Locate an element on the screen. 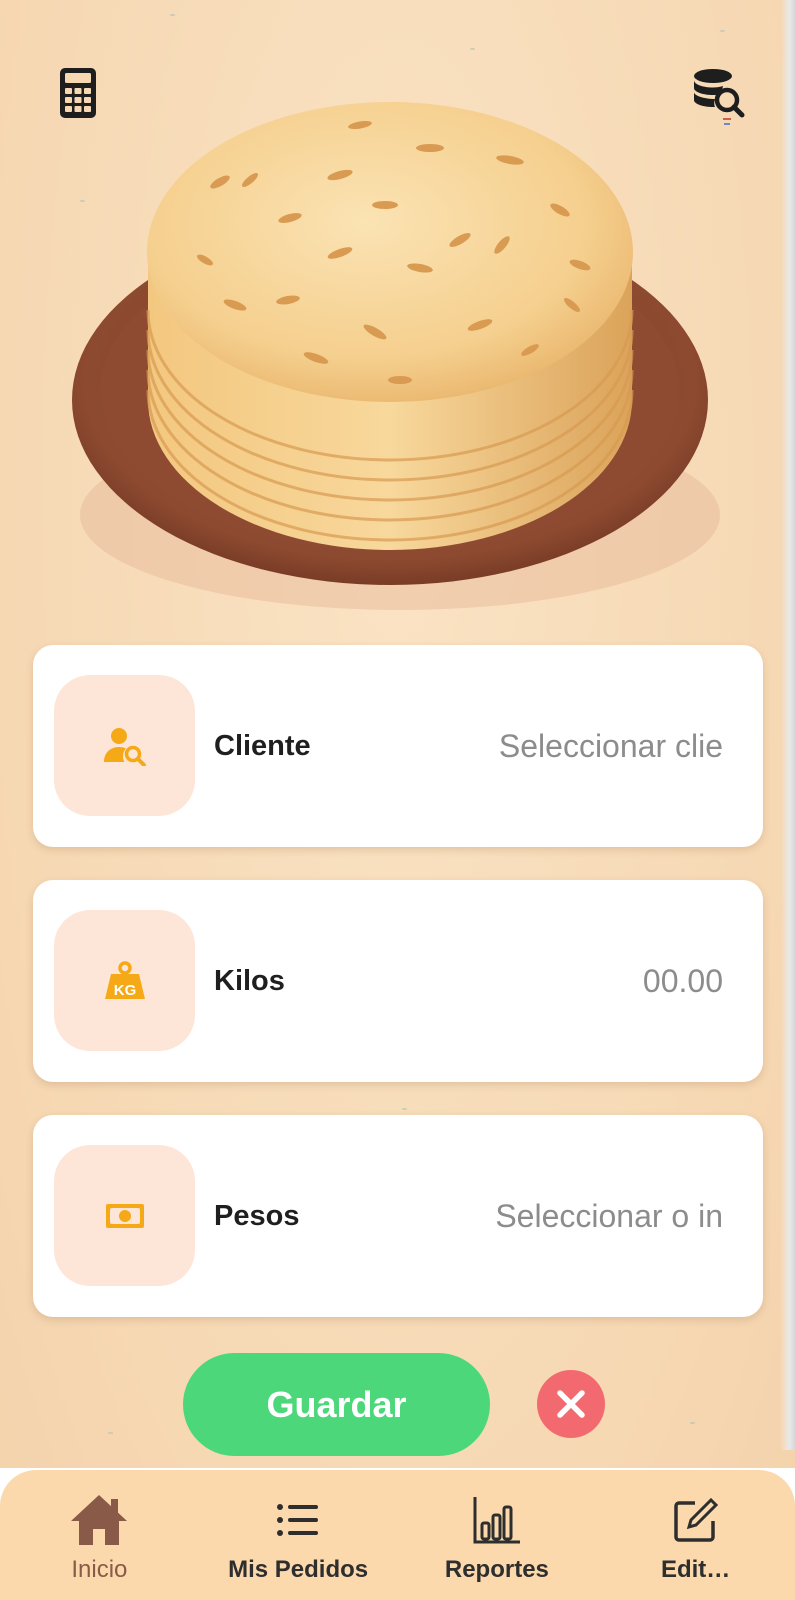 This screenshot has height=1600, width=795. cash-icon is located at coordinates (124, 1215).